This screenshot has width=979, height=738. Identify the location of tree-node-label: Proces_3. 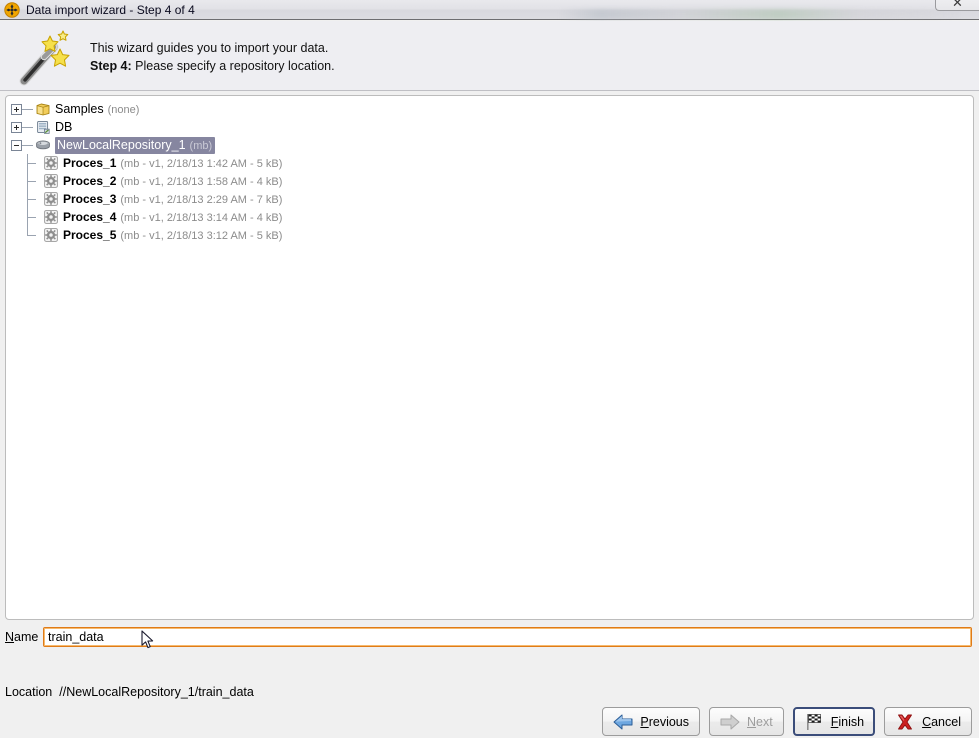
(90, 199).